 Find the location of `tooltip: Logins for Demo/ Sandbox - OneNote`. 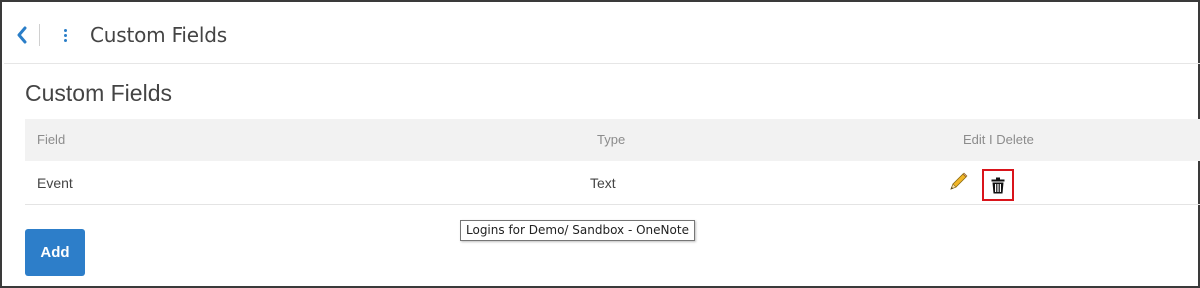

tooltip: Logins for Demo/ Sandbox - OneNote is located at coordinates (577, 230).